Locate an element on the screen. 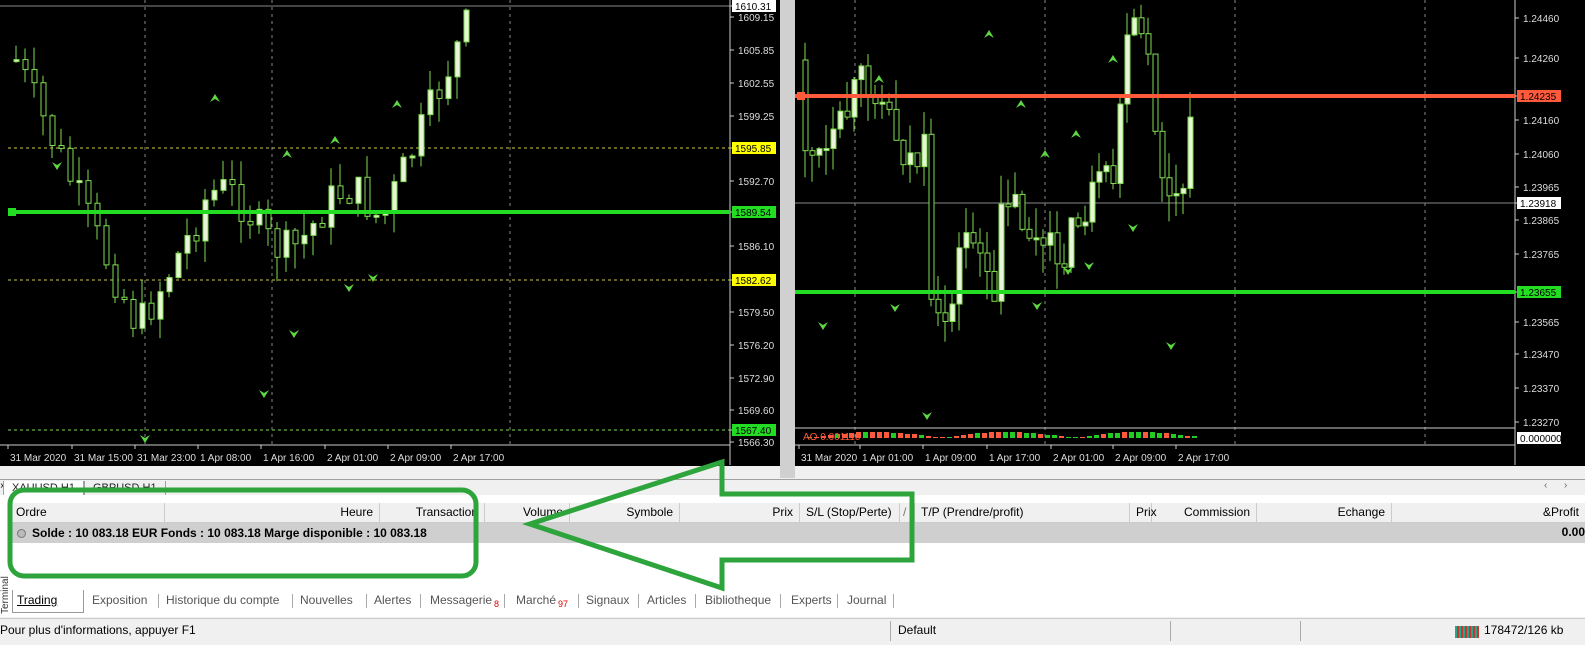 The height and width of the screenshot is (645, 1585). price-label-top: 1610.31 is located at coordinates (753, 7).